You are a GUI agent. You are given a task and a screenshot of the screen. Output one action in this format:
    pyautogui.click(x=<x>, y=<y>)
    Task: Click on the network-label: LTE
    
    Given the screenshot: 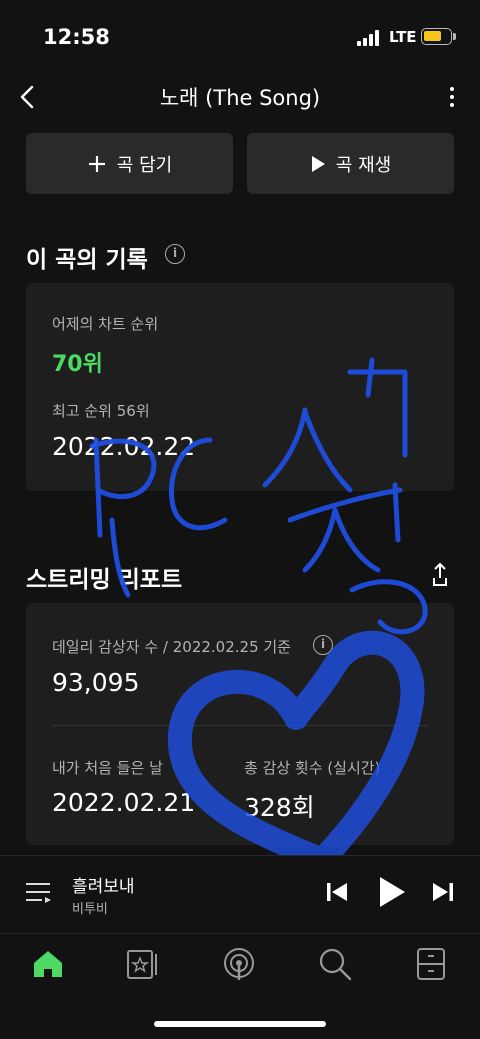 What is the action you would take?
    pyautogui.click(x=403, y=37)
    